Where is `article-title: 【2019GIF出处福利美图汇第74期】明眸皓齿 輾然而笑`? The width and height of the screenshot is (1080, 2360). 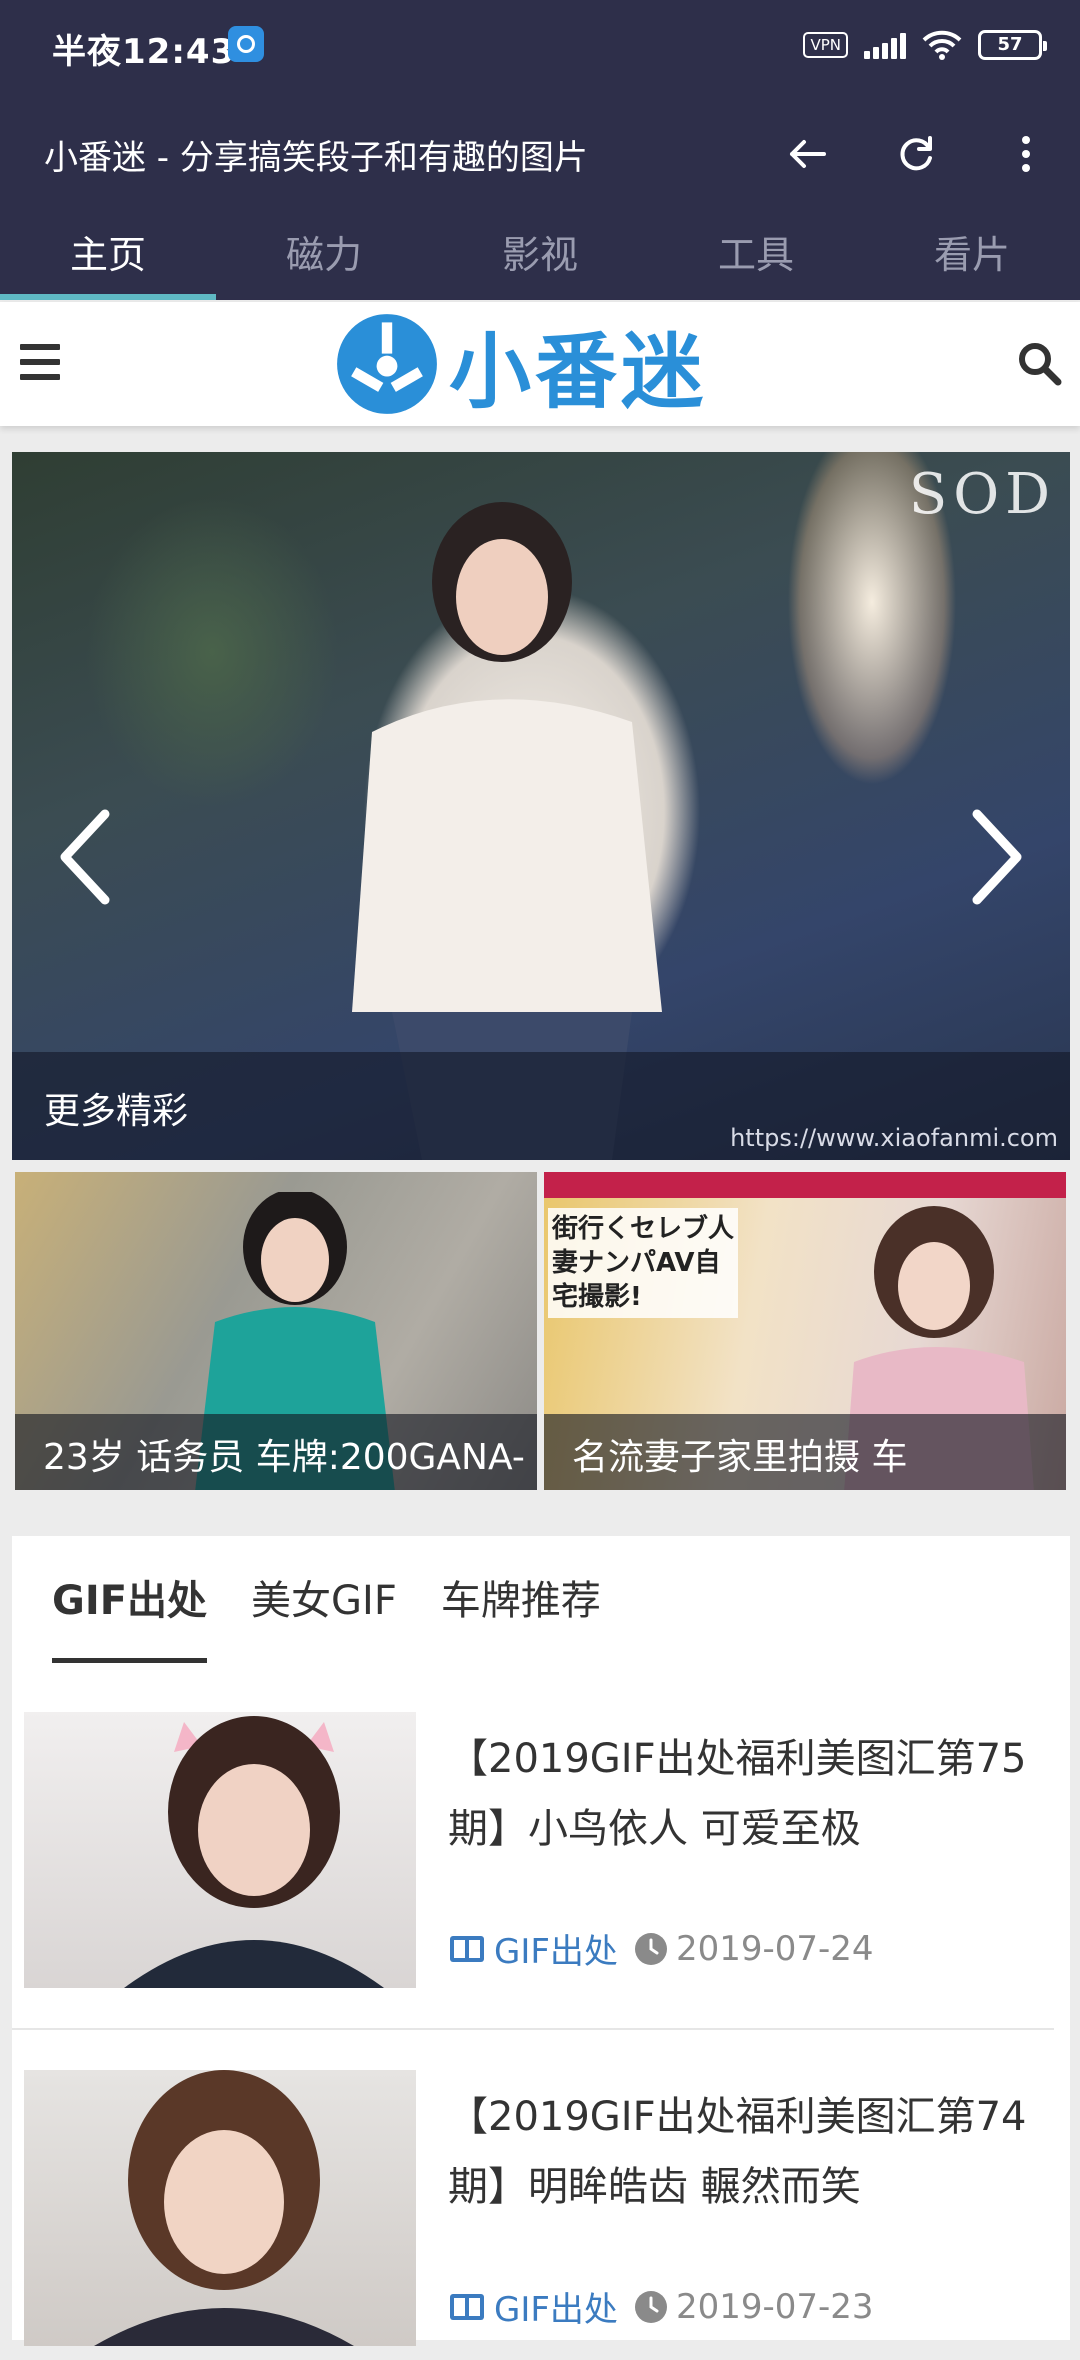 article-title: 【2019GIF出处福利美图汇第74期】明眸皓齿 輾然而笑 is located at coordinates (758, 2152).